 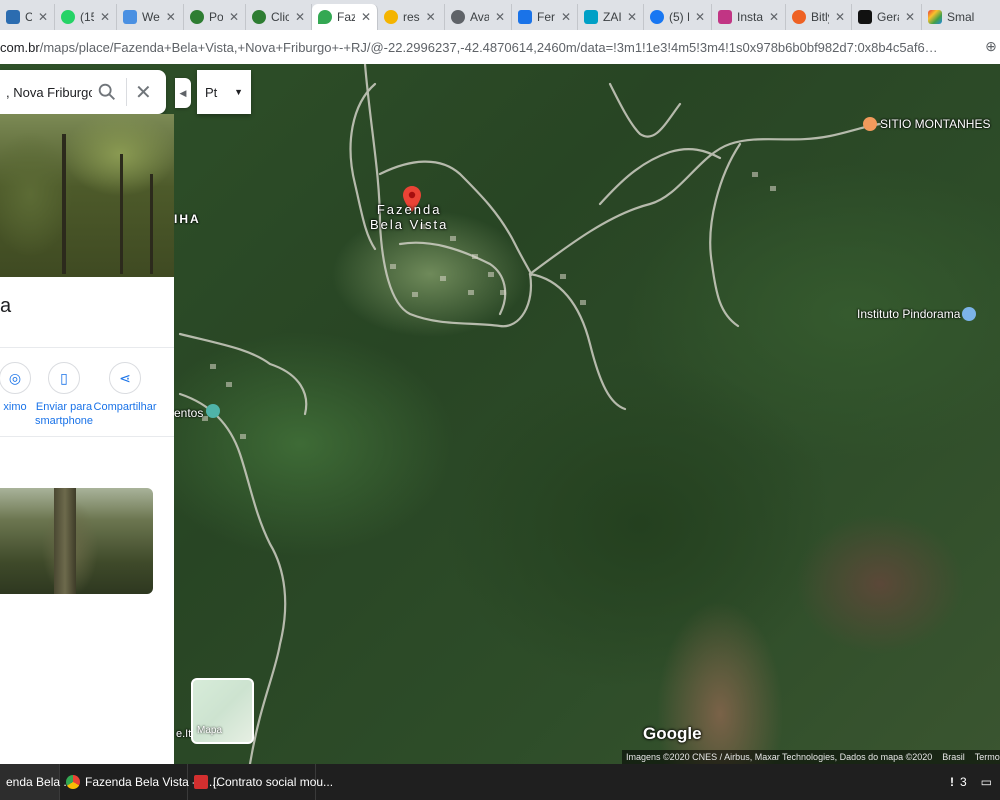 What do you see at coordinates (215, 17) in the screenshot?
I see `browser-tab: Por✕` at bounding box center [215, 17].